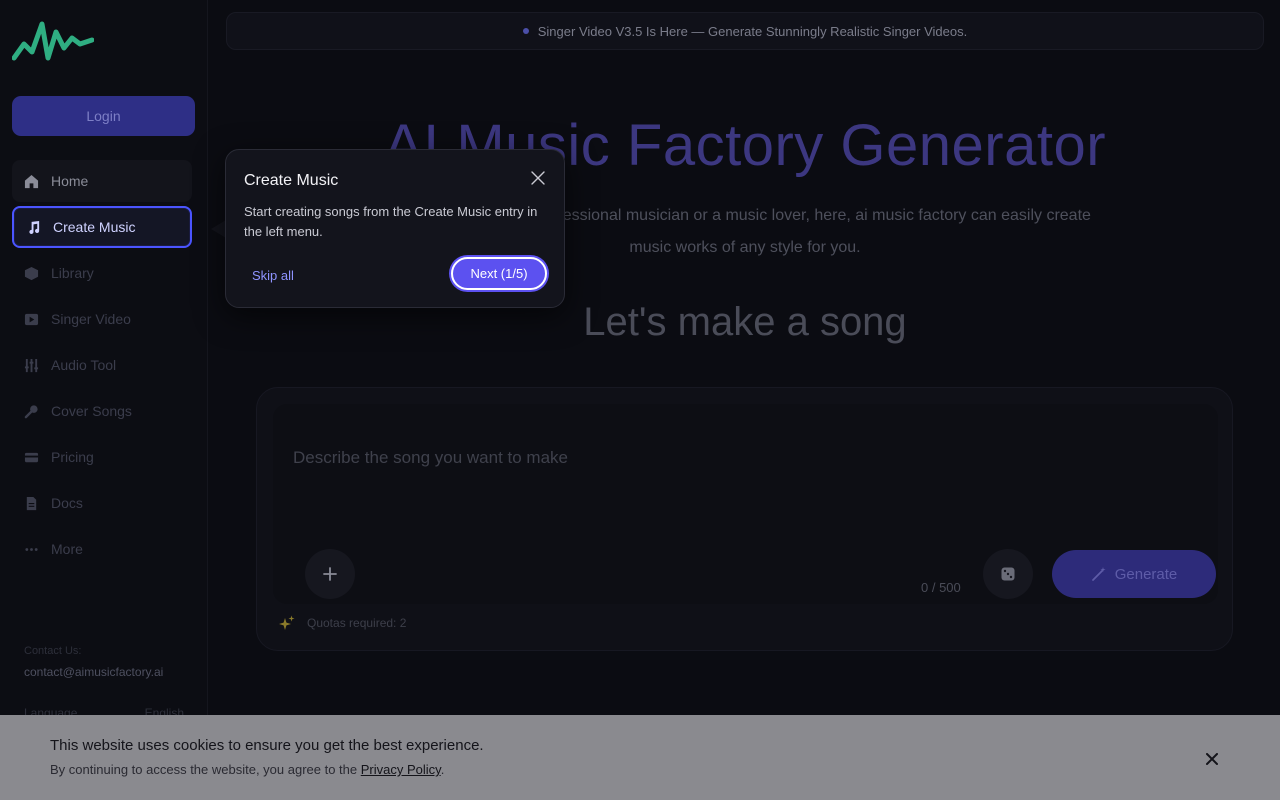 This screenshot has height=800, width=1280. I want to click on sparkle-icon, so click(287, 623).